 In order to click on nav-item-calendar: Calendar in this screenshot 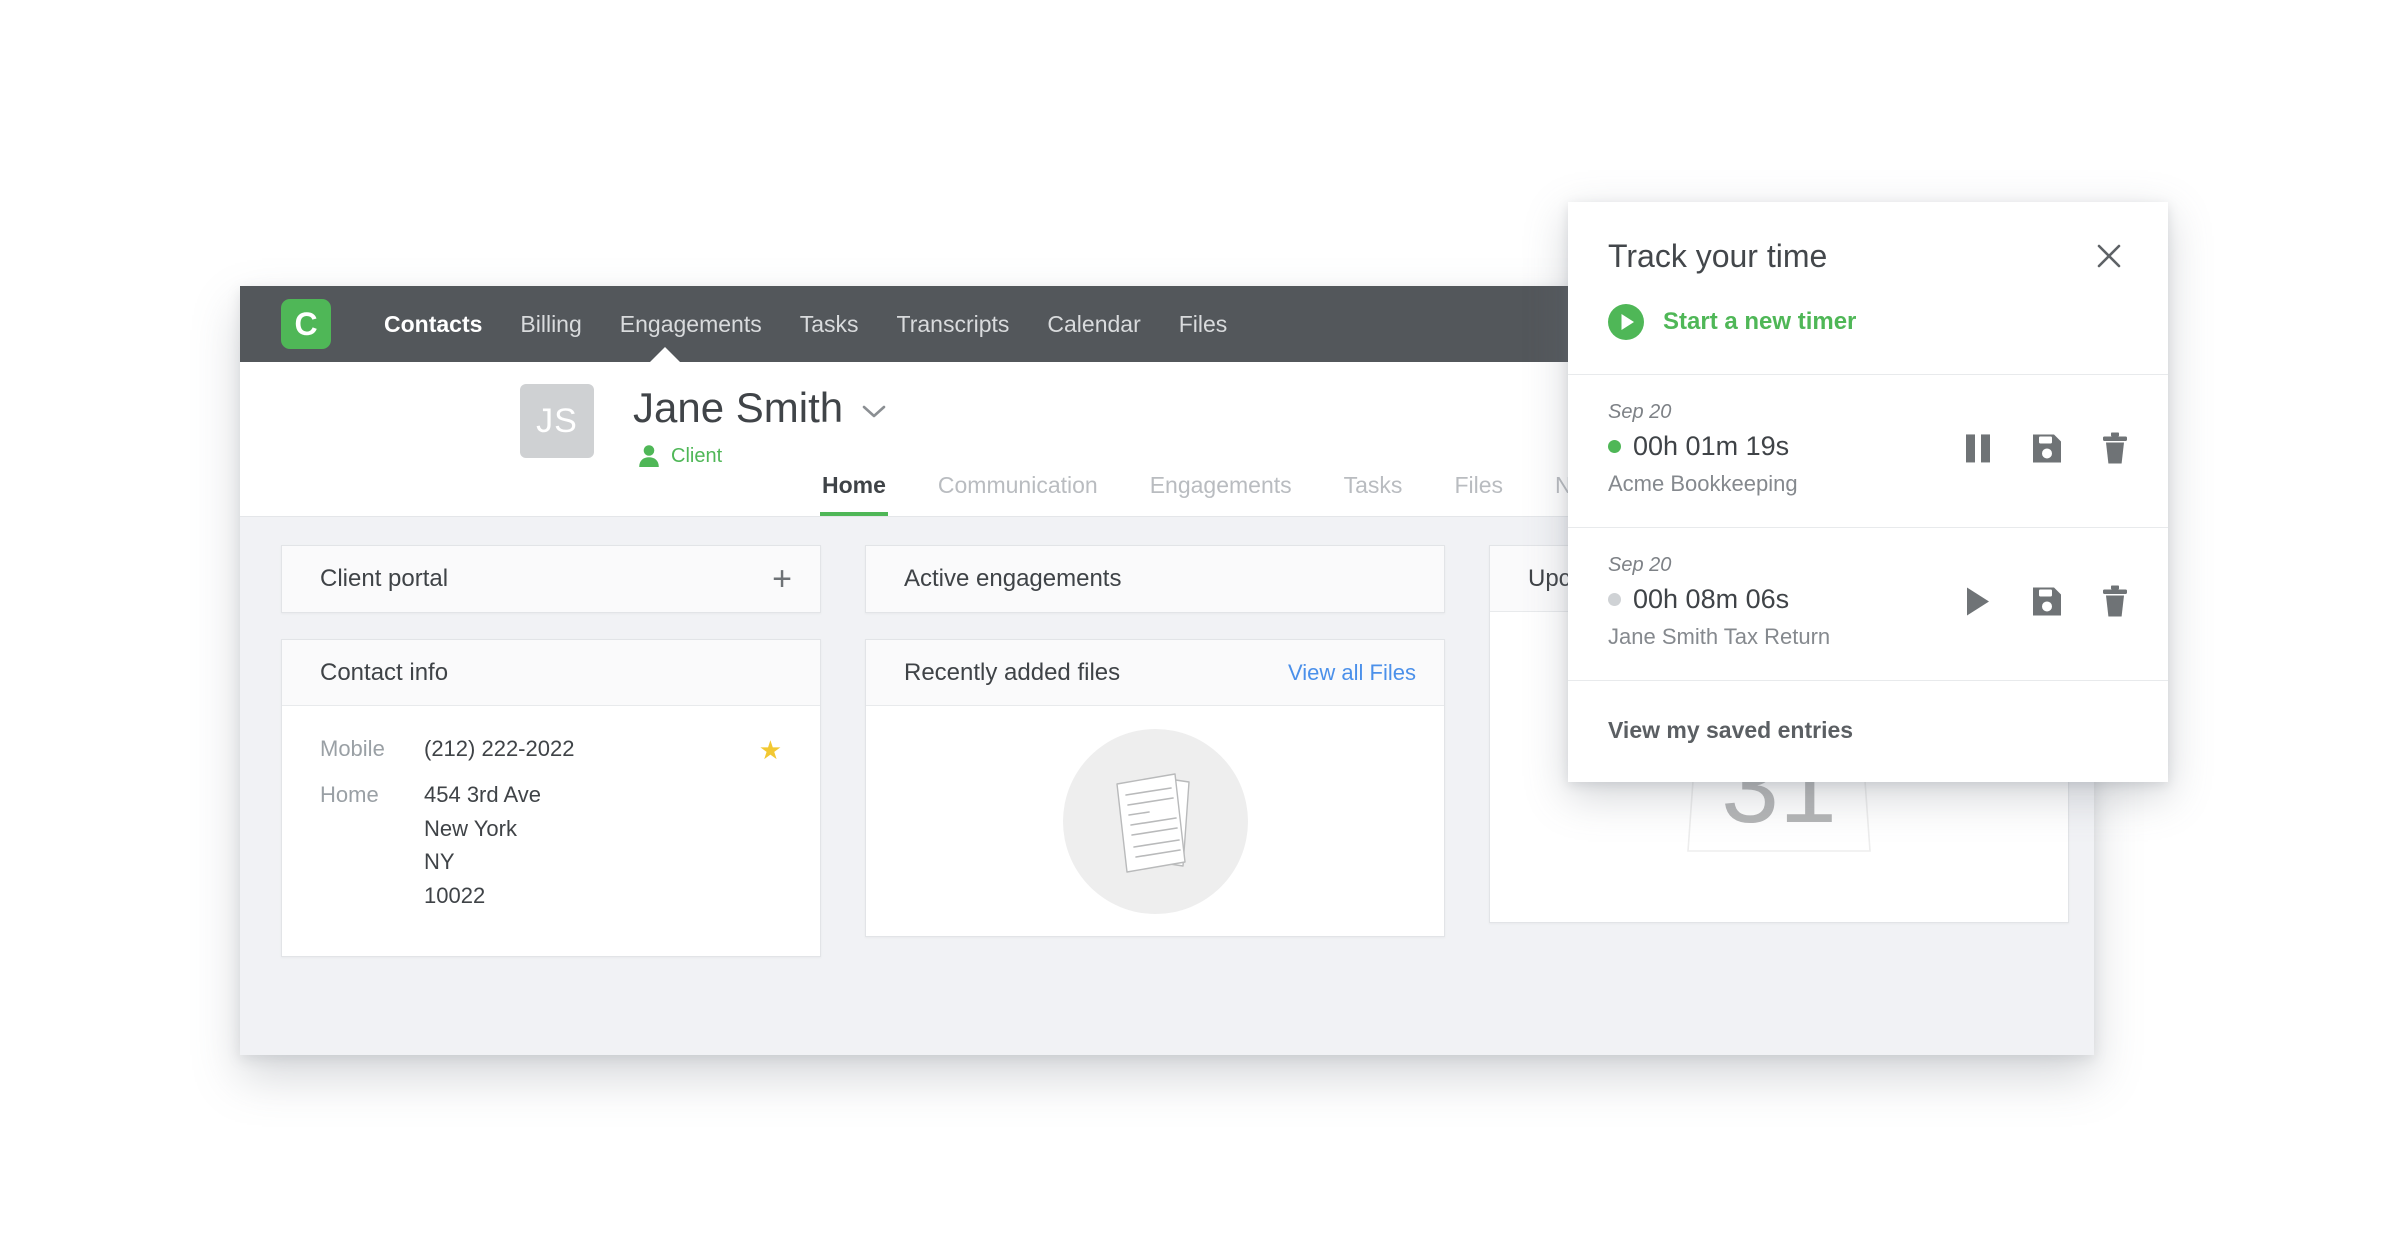, I will do `click(1093, 324)`.